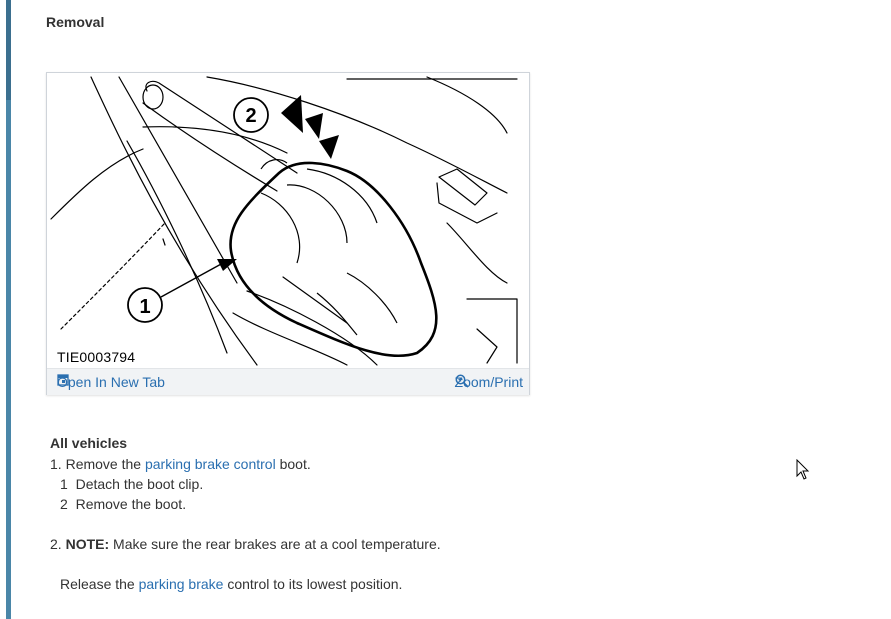  I want to click on left-rail, so click(7, 309).